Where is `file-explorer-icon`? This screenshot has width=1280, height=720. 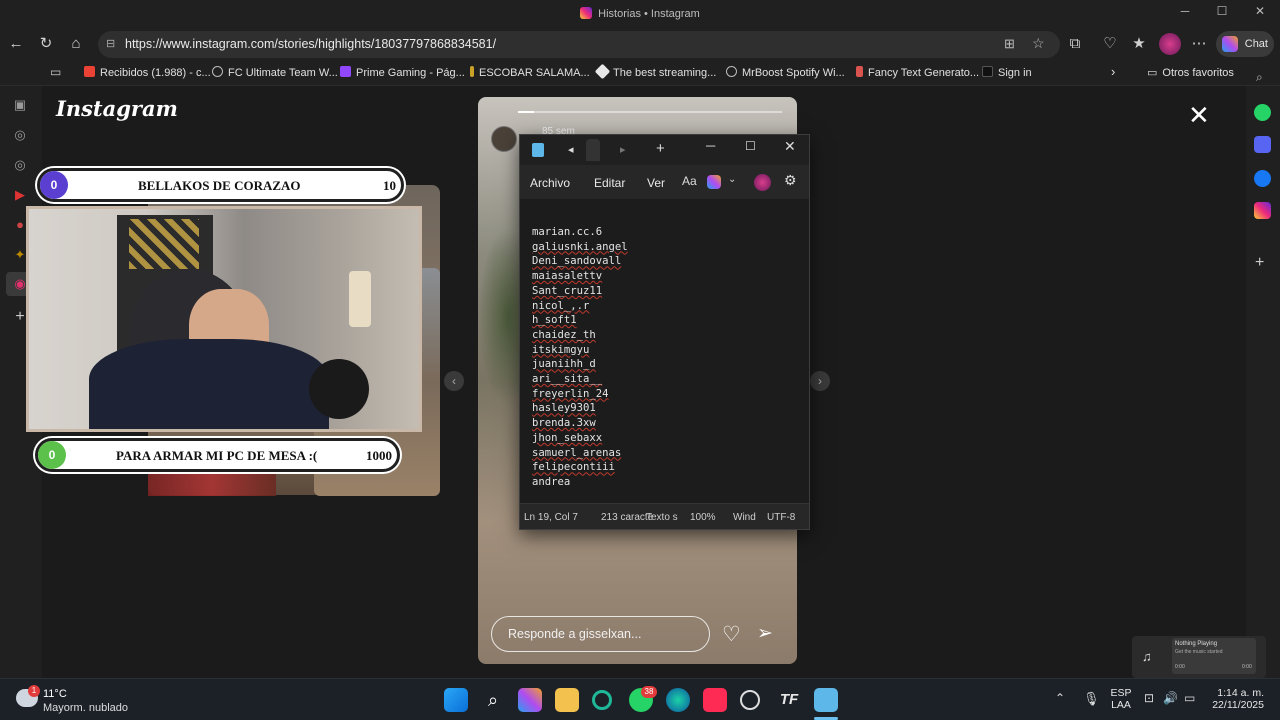 file-explorer-icon is located at coordinates (567, 700).